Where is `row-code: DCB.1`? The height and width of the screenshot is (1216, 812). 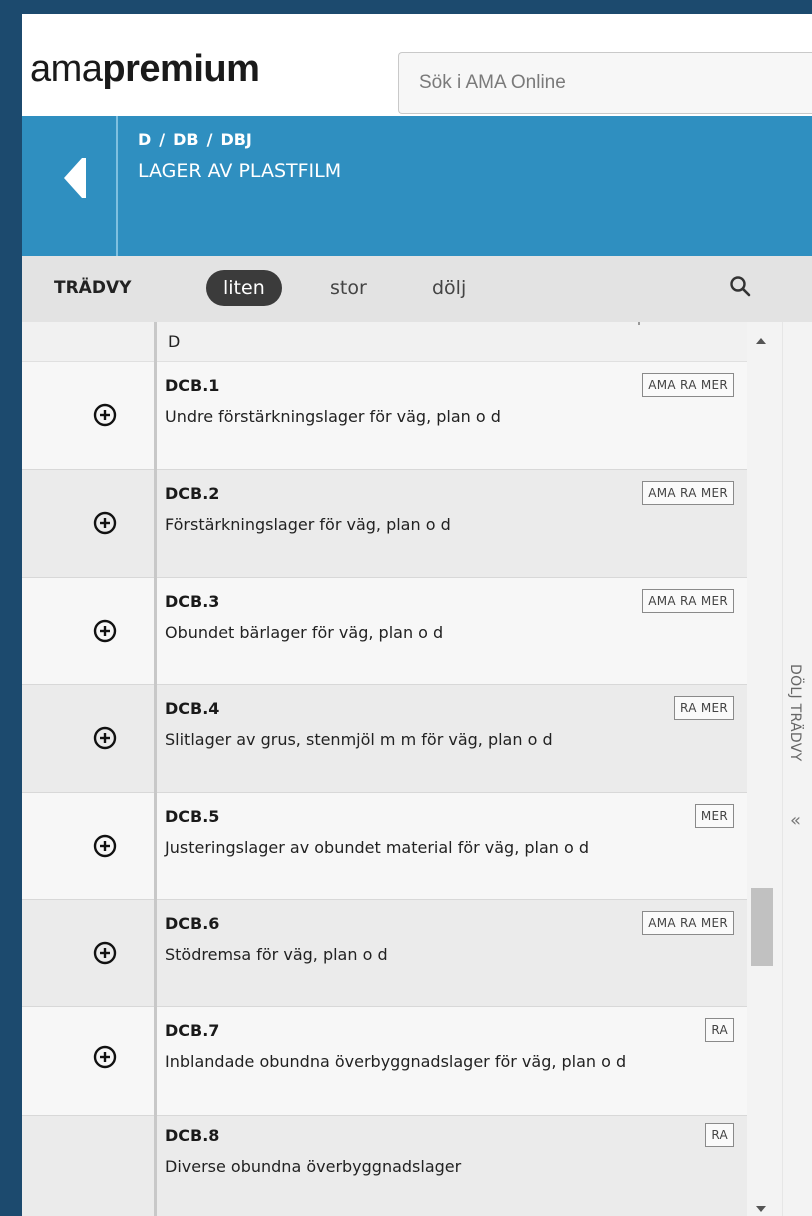 row-code: DCB.1 is located at coordinates (192, 385).